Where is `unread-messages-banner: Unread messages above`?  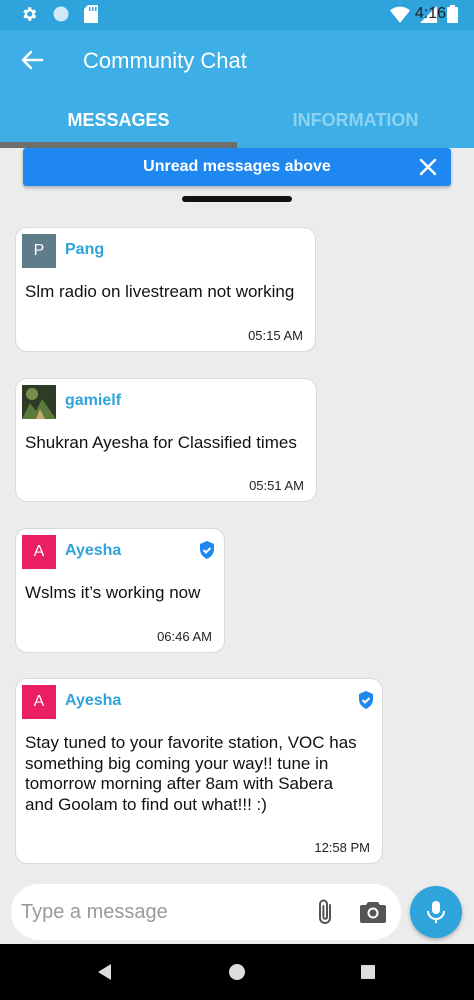 unread-messages-banner: Unread messages above is located at coordinates (237, 167).